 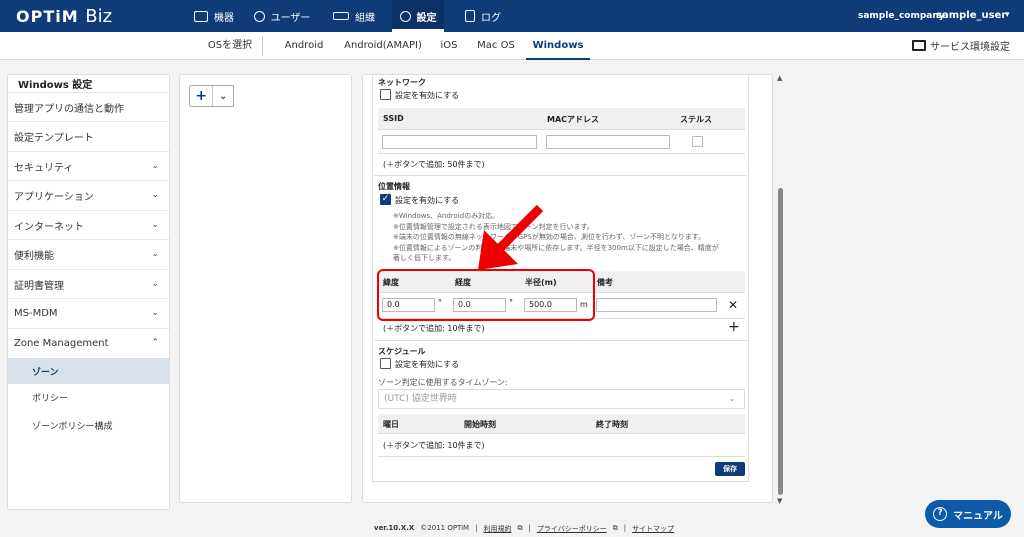 I want to click on sidebar-item-zone-management: Zone Management ⌃, so click(x=88, y=342).